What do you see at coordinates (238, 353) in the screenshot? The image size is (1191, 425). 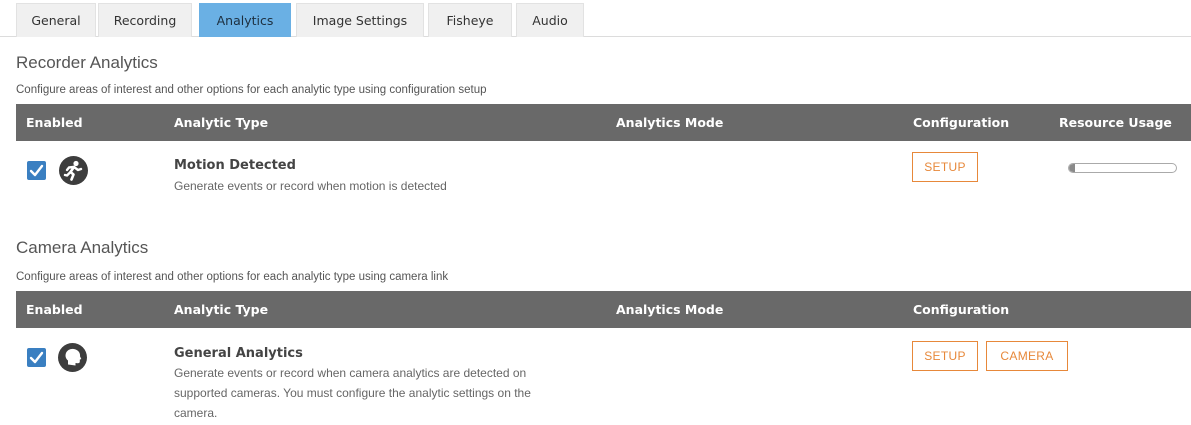 I see `analytic-name: General Analytics` at bounding box center [238, 353].